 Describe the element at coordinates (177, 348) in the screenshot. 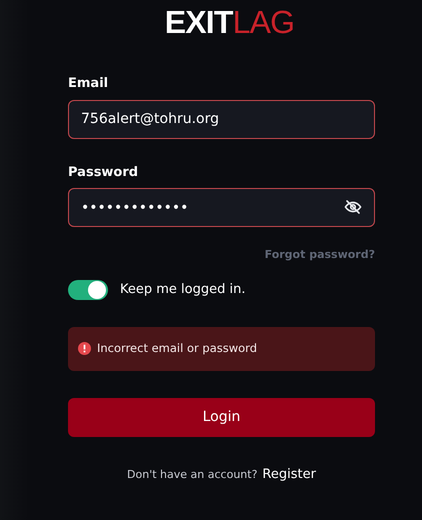

I see `error-message: Incorrect email or password` at that location.